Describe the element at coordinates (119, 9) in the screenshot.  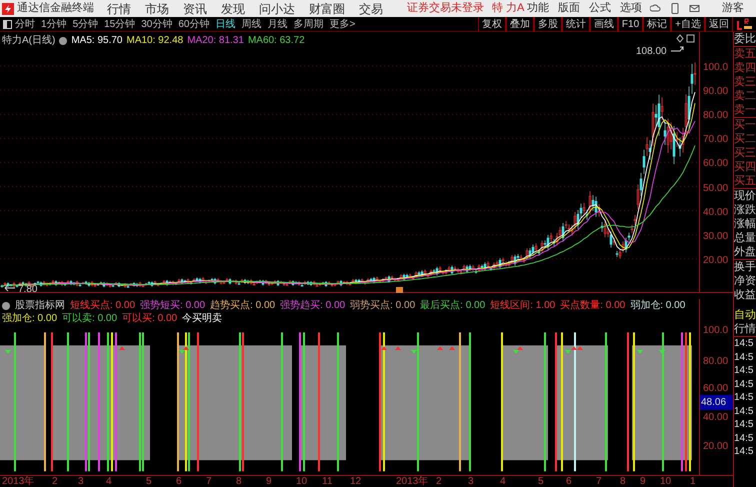
I see `menu-item: 行情` at that location.